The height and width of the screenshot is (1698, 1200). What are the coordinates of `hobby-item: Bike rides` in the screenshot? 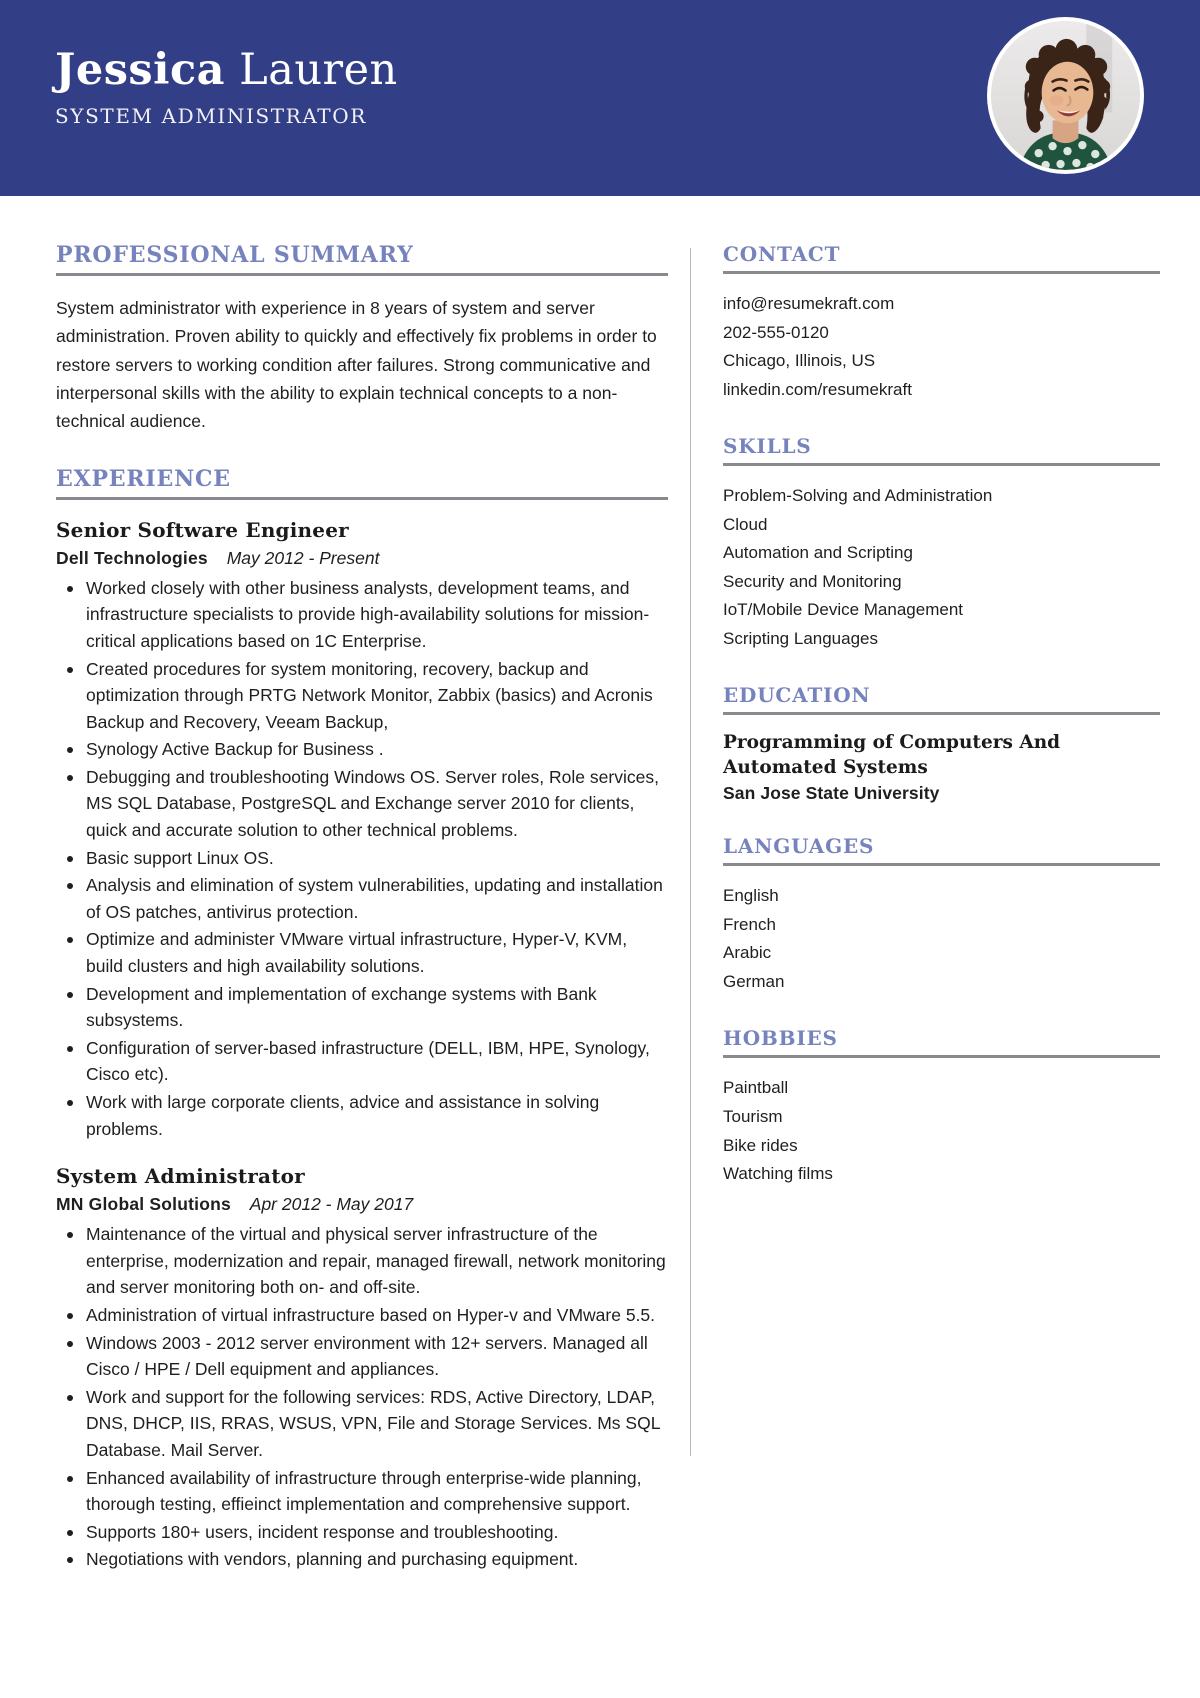 It's located at (760, 1145).